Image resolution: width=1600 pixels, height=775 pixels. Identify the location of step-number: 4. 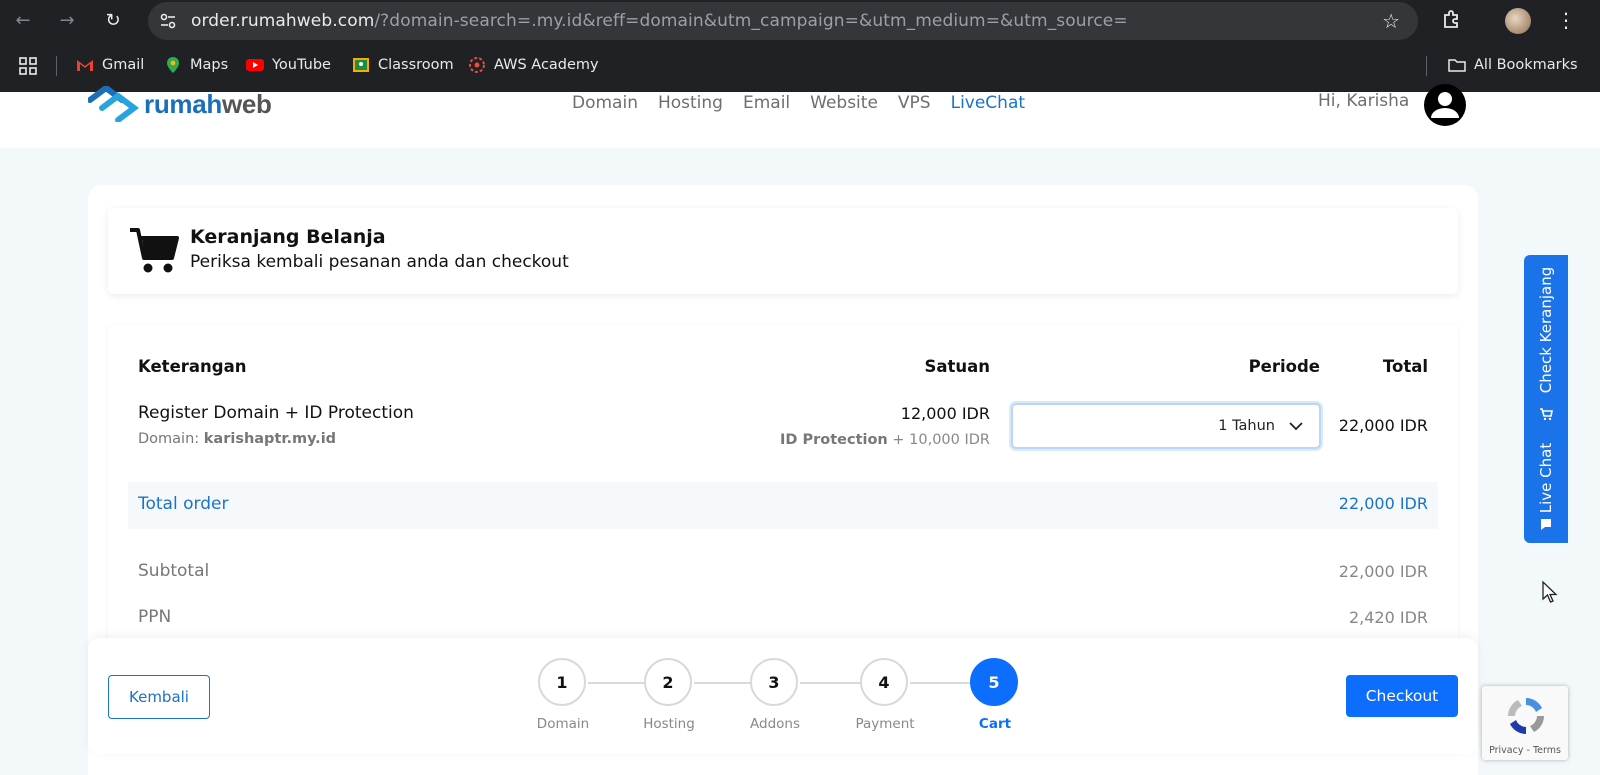
(884, 682).